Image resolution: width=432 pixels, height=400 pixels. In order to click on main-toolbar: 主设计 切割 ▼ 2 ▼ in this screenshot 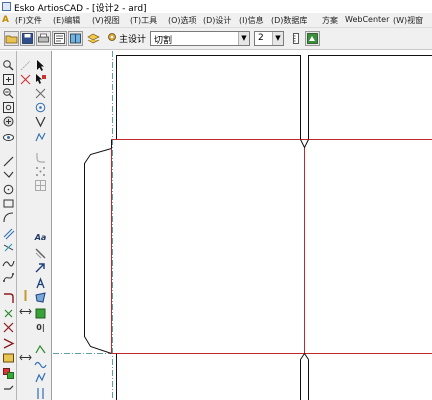, I will do `click(216, 39)`.